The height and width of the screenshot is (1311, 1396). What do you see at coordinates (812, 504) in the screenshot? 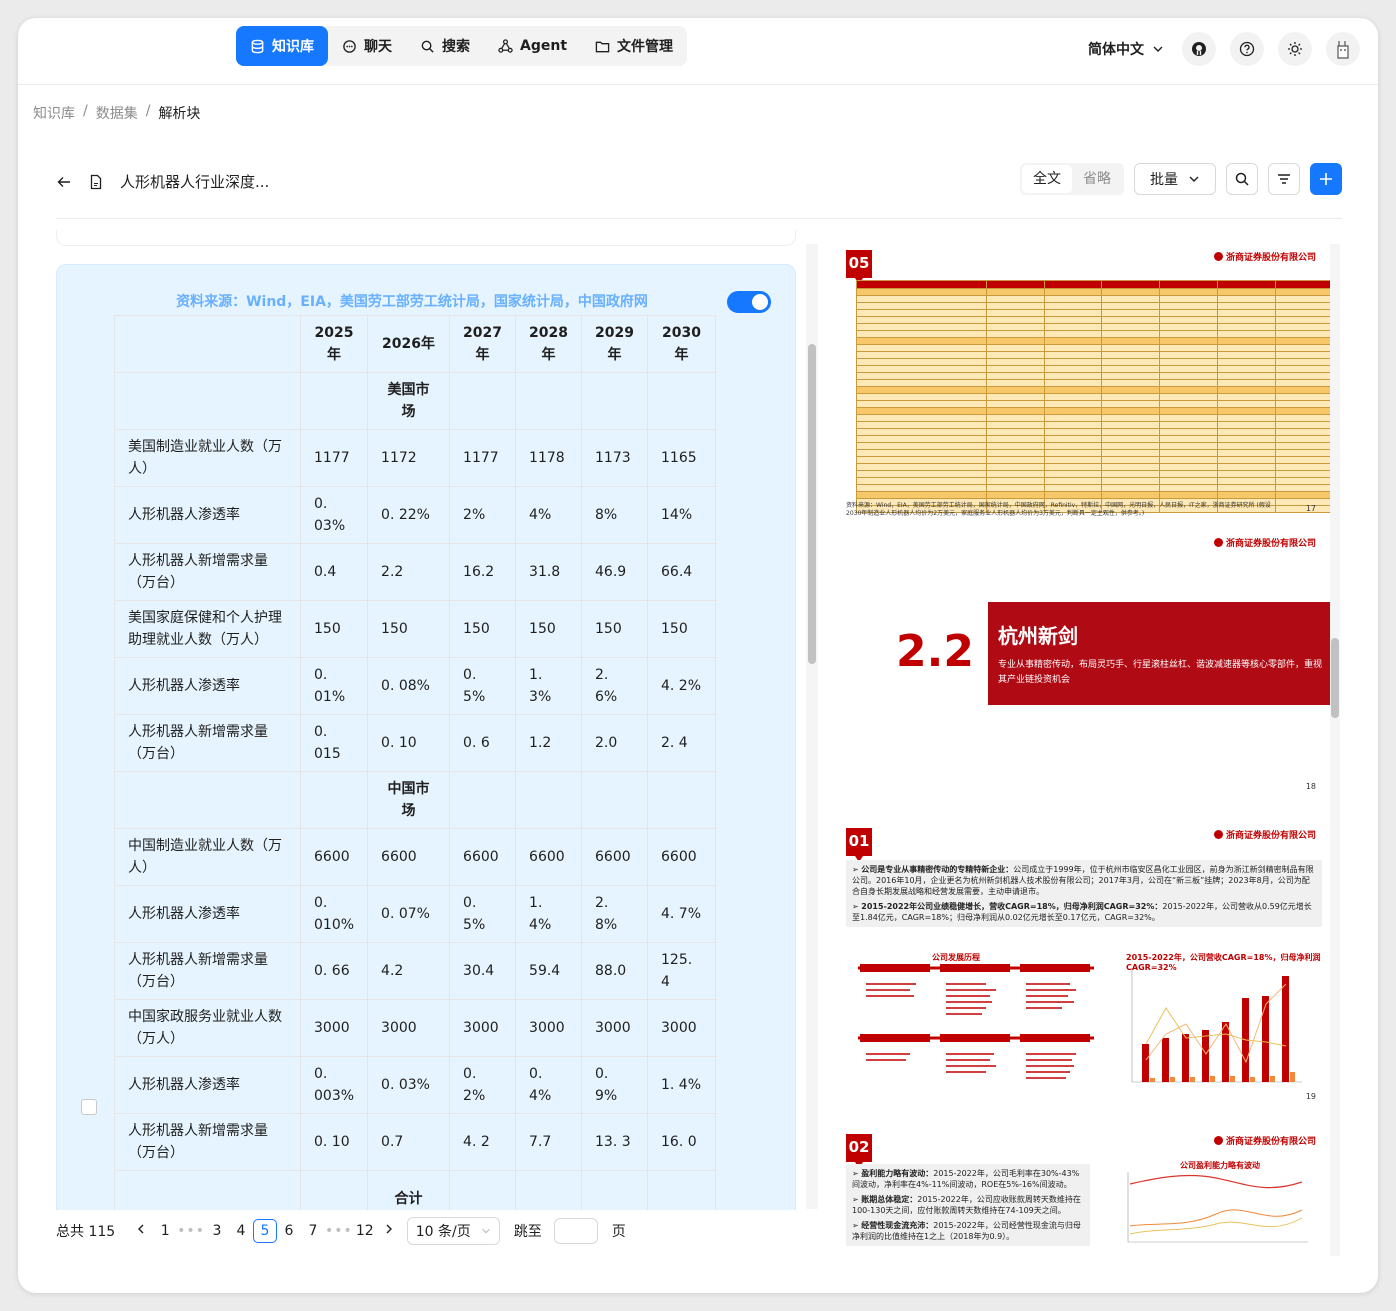
I see `chunk-list-scroll-thumb` at bounding box center [812, 504].